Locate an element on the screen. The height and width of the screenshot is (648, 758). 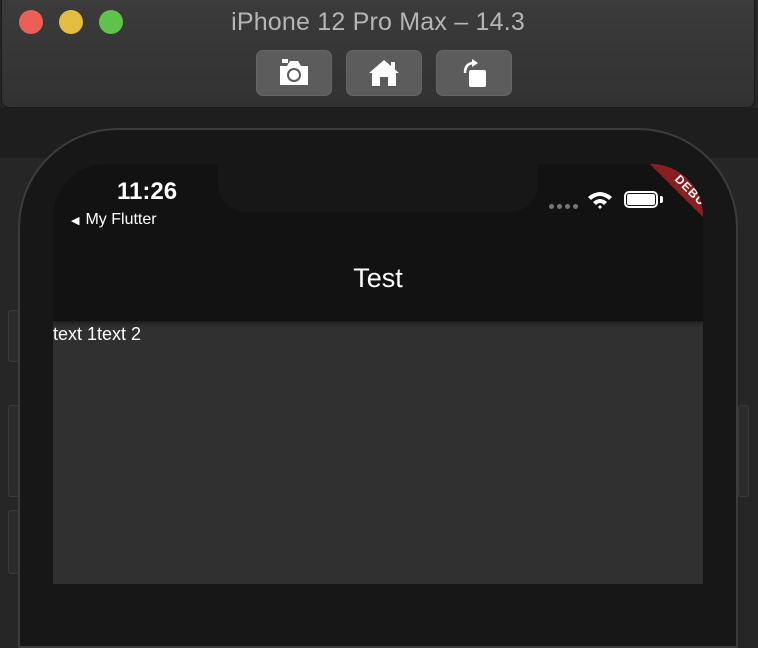
back-app-label: My Flutter is located at coordinates (121, 219).